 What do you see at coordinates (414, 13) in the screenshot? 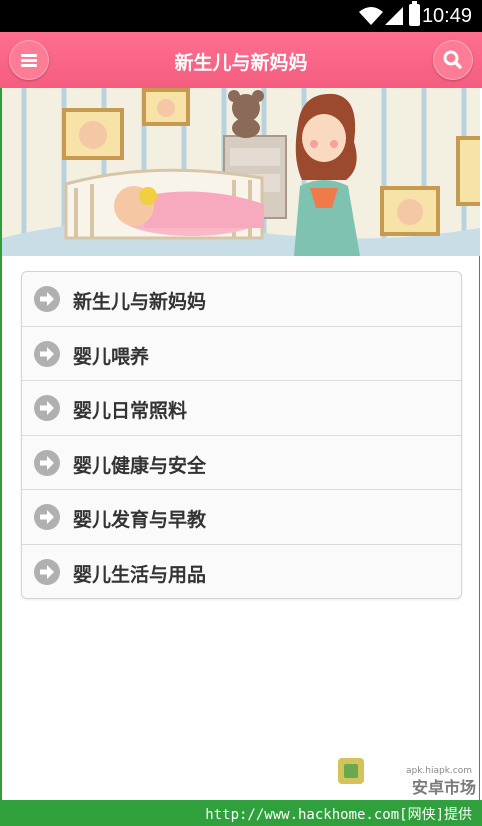
I see `battery-icon` at bounding box center [414, 13].